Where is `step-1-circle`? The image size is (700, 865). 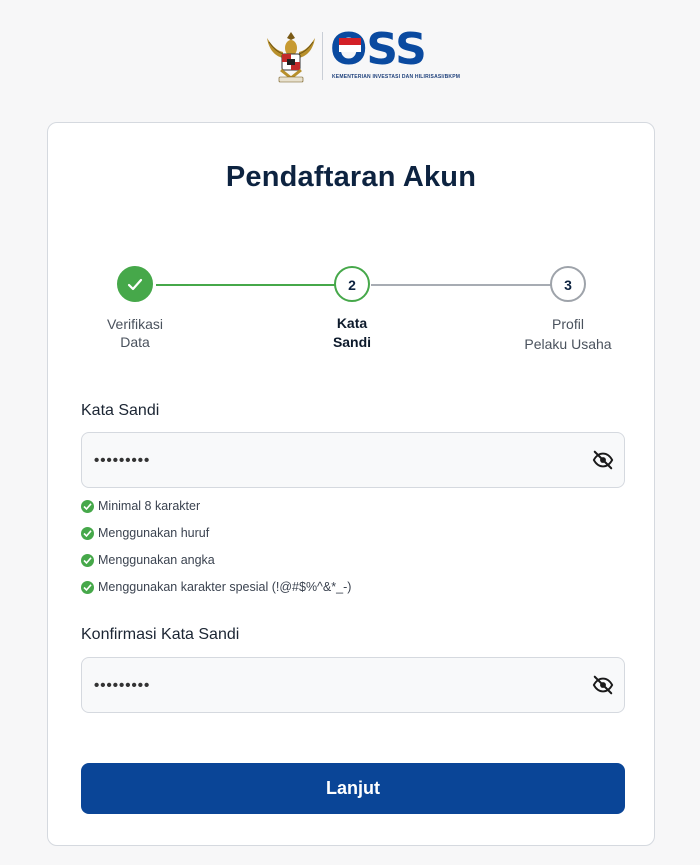 step-1-circle is located at coordinates (135, 284).